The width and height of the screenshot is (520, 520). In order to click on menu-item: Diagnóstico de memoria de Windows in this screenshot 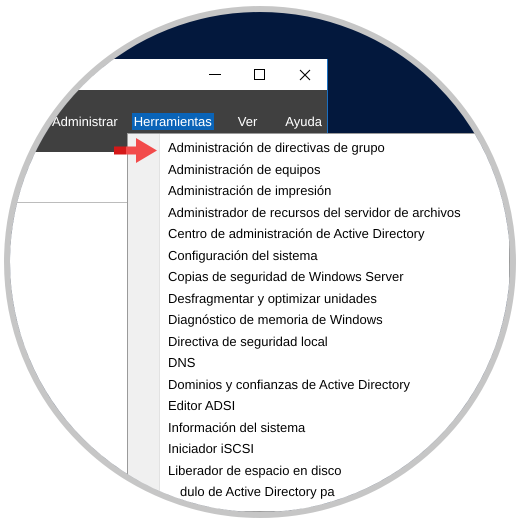, I will do `click(314, 319)`.